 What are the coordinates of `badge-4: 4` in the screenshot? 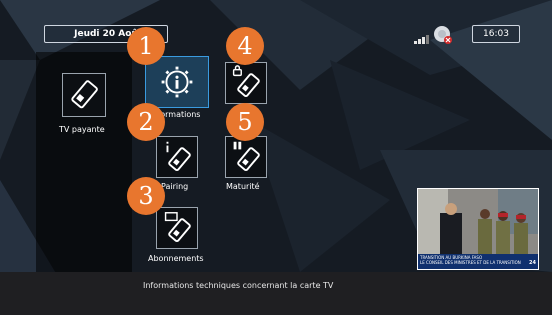 It's located at (245, 46).